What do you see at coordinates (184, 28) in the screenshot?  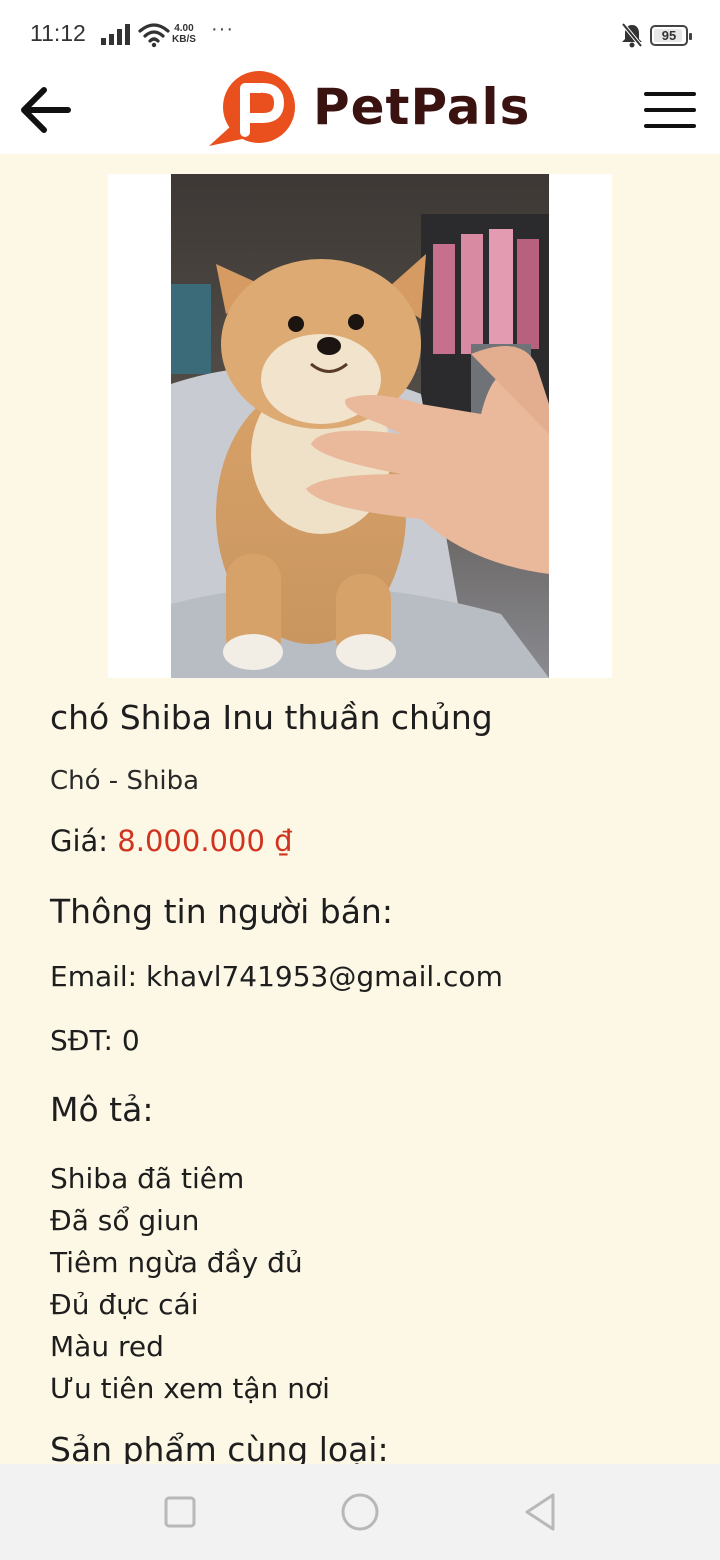 I see `network-speed-value: 4.00` at bounding box center [184, 28].